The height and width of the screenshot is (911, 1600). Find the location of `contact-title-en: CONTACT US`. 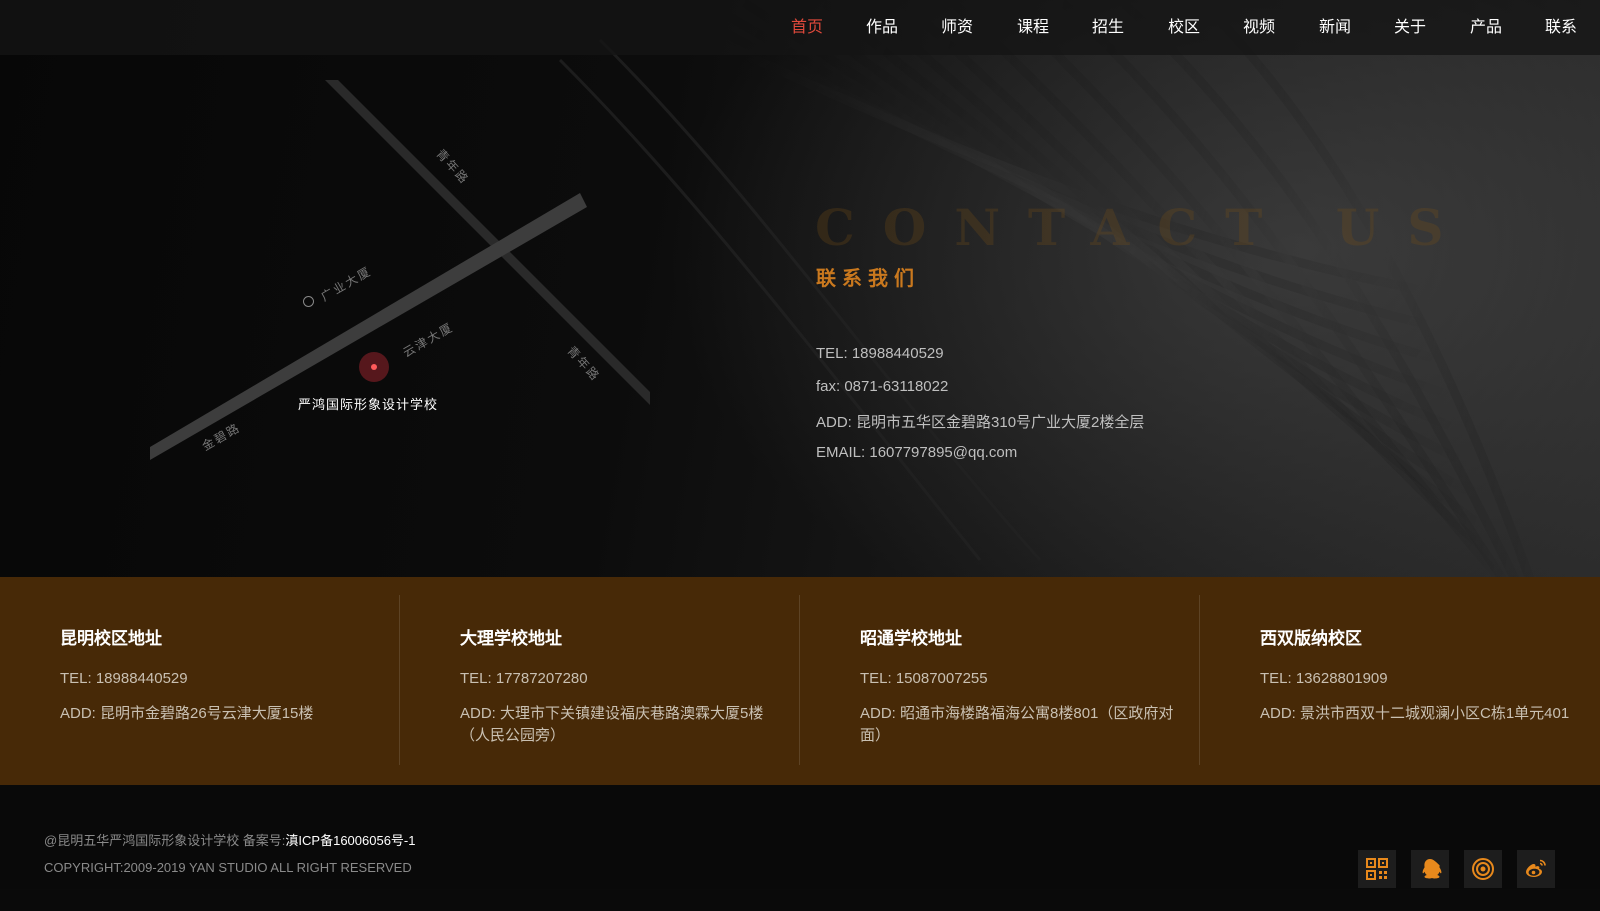

contact-title-en: CONTACT US is located at coordinates (1143, 227).